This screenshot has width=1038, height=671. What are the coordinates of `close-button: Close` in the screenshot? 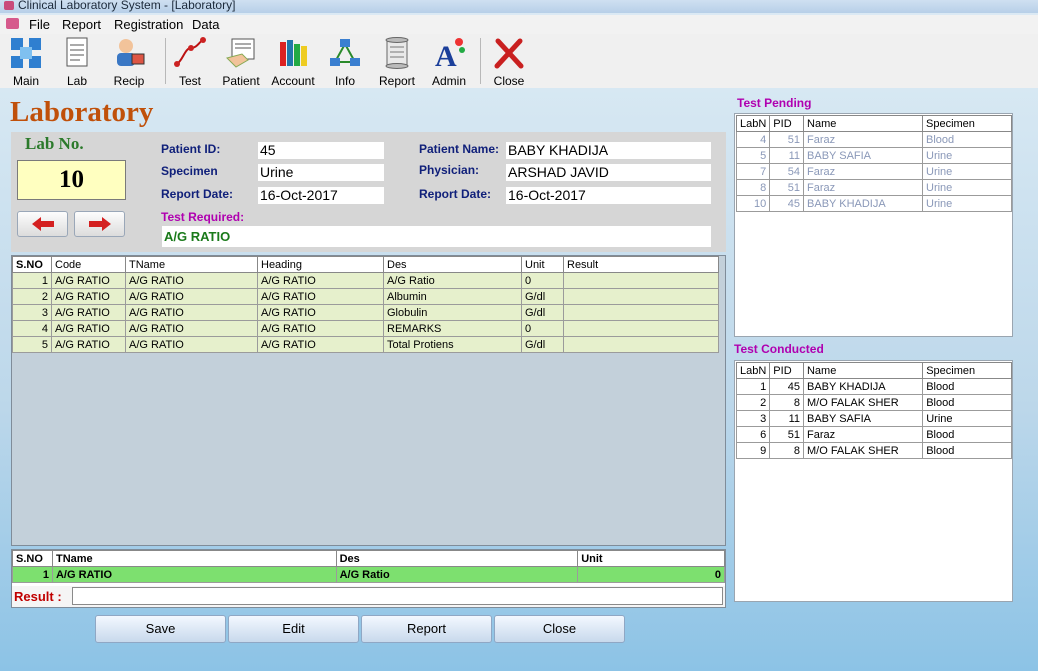 It's located at (559, 629).